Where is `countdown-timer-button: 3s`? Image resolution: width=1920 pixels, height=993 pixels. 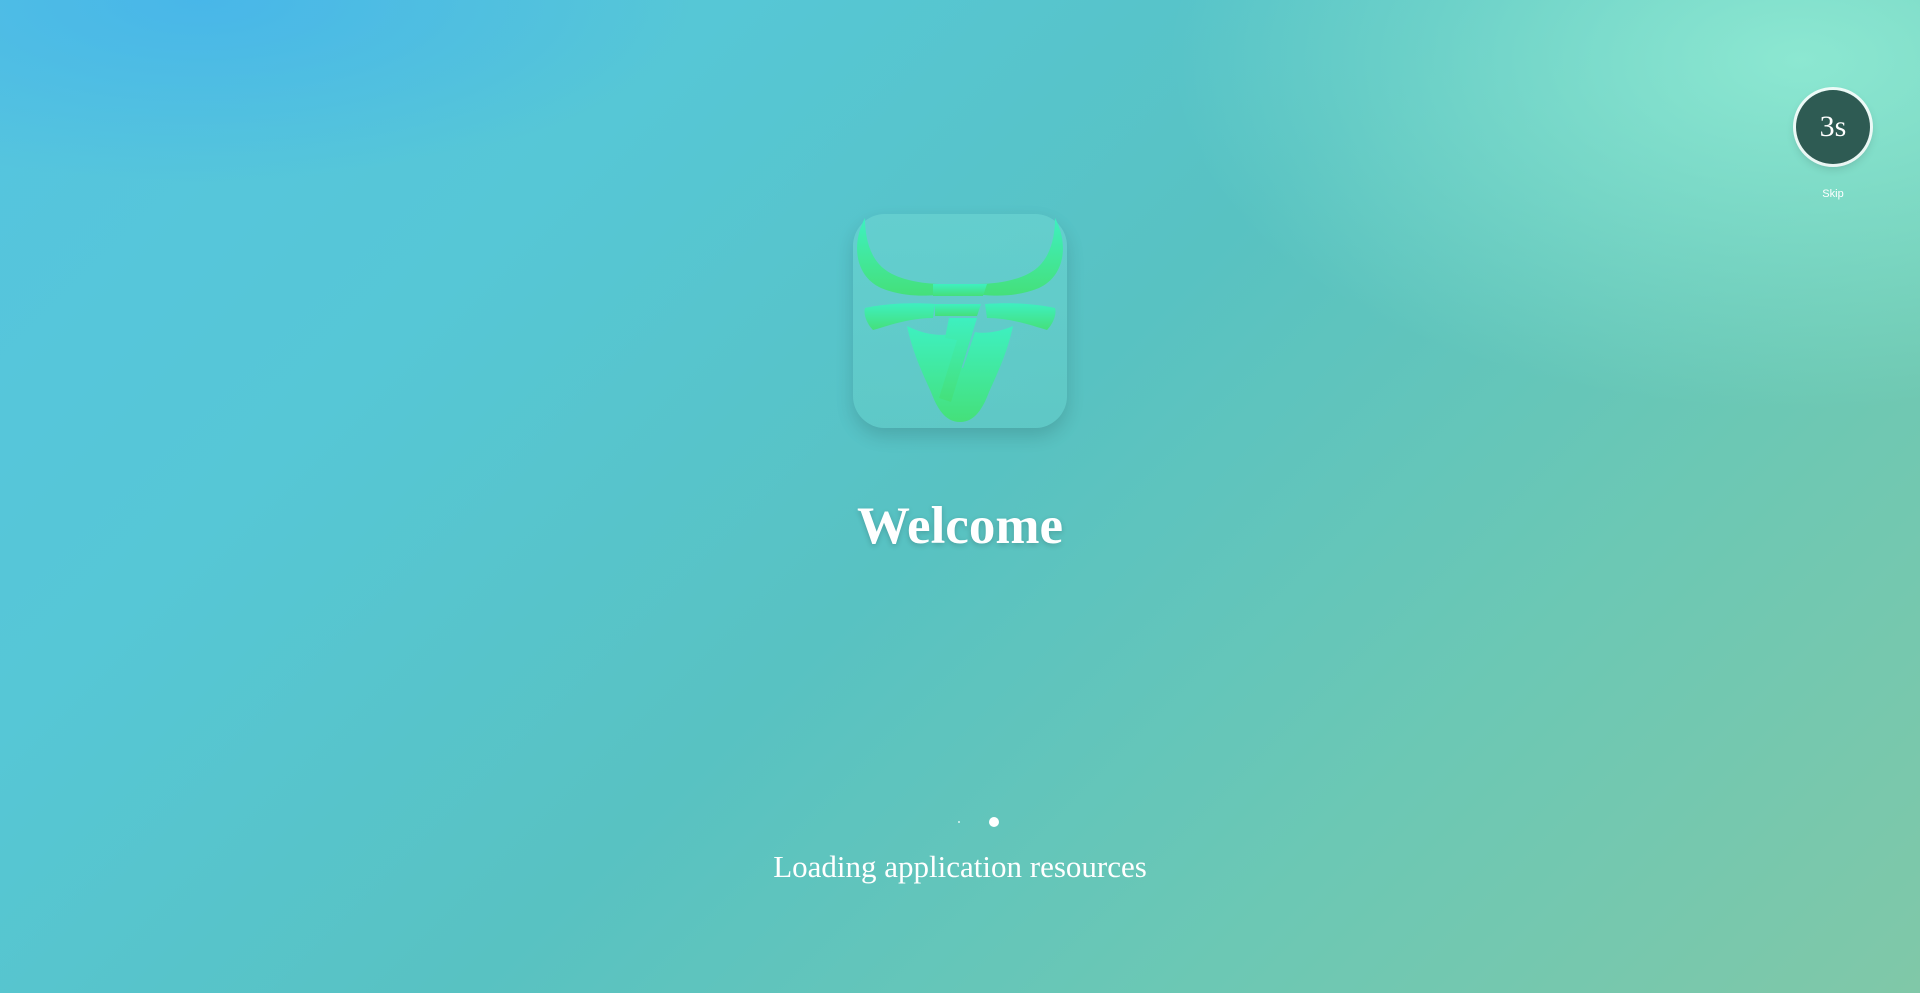 countdown-timer-button: 3s is located at coordinates (1833, 127).